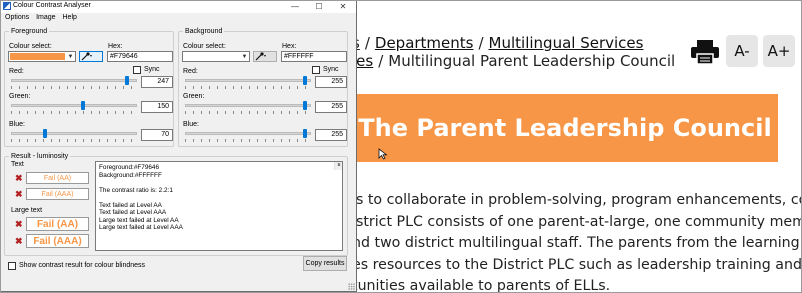  What do you see at coordinates (74, 133) in the screenshot?
I see `fg-blue-slider` at bounding box center [74, 133].